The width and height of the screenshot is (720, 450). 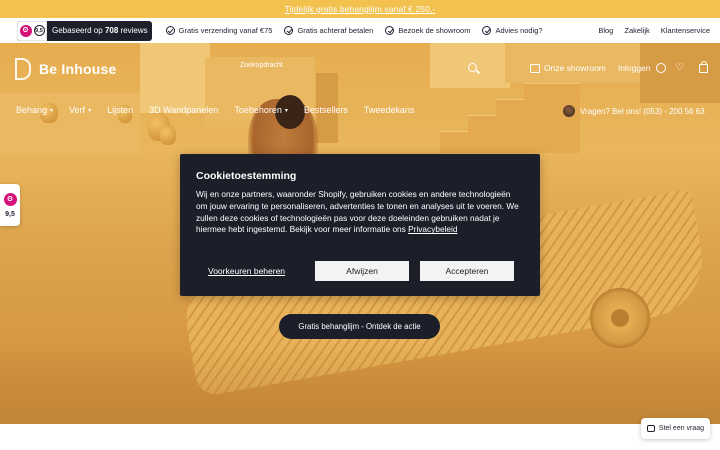 What do you see at coordinates (78, 69) in the screenshot?
I see `brand-name: Be Inhouse` at bounding box center [78, 69].